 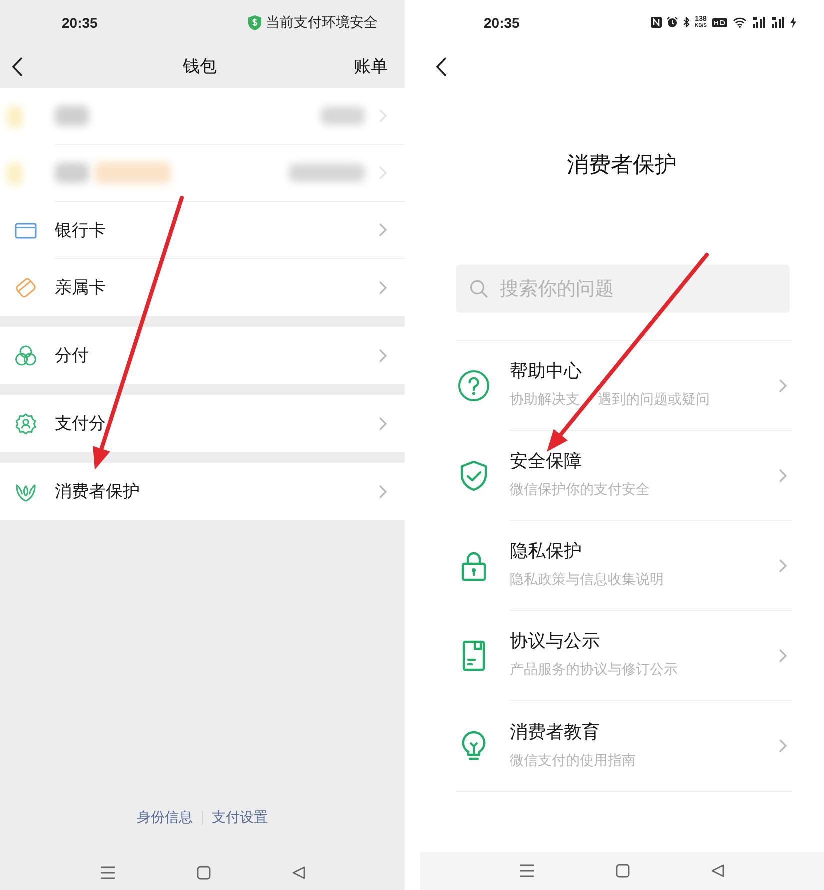 What do you see at coordinates (202, 287) in the screenshot?
I see `menu-item: 亲属卡` at bounding box center [202, 287].